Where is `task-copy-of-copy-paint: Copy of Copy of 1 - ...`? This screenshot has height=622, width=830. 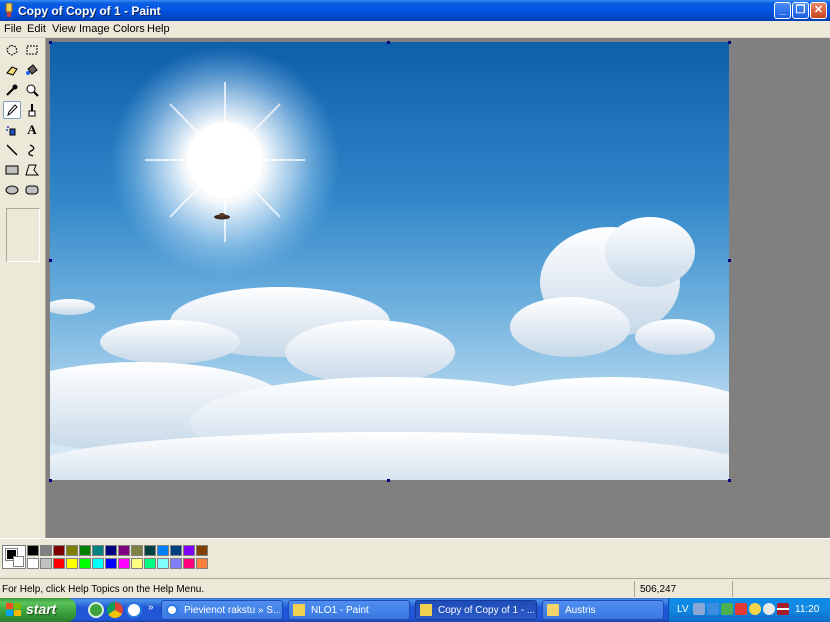 task-copy-of-copy-paint: Copy of Copy of 1 - ... is located at coordinates (476, 610).